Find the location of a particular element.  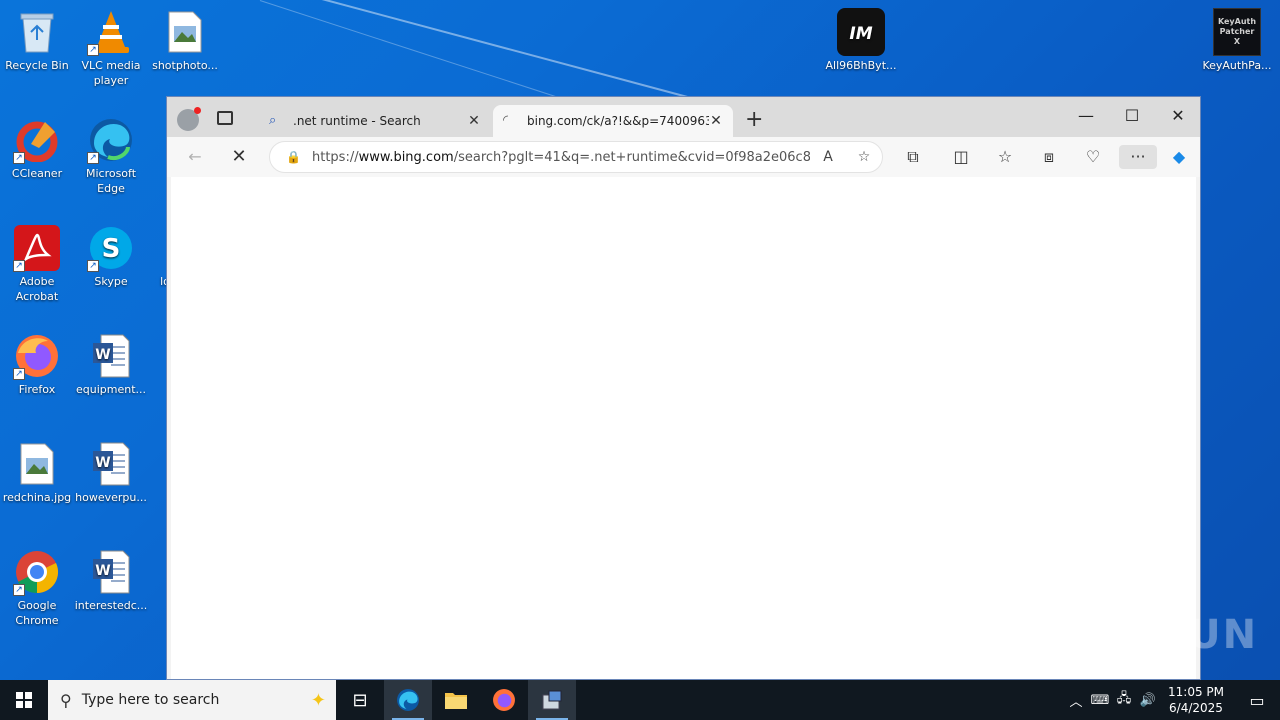

keyauth-icon: KeyAuth Patcher X is located at coordinates (1237, 32).